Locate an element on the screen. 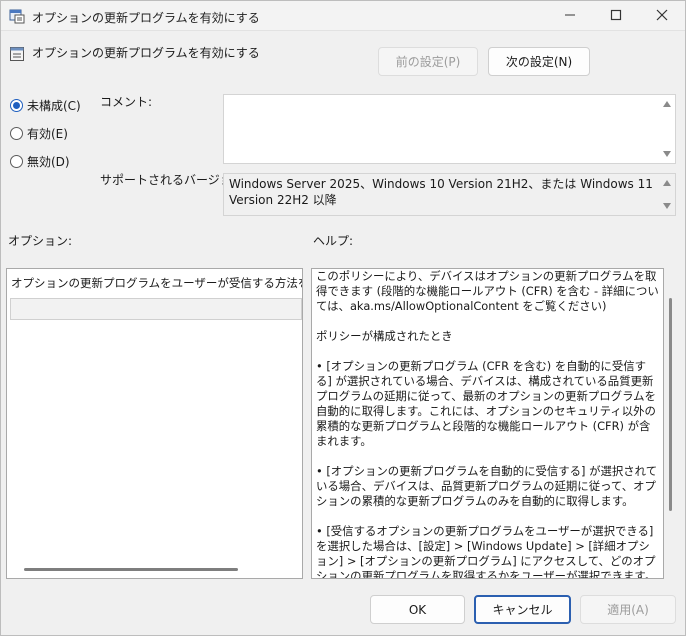  versions-scrollbar is located at coordinates (667, 194).